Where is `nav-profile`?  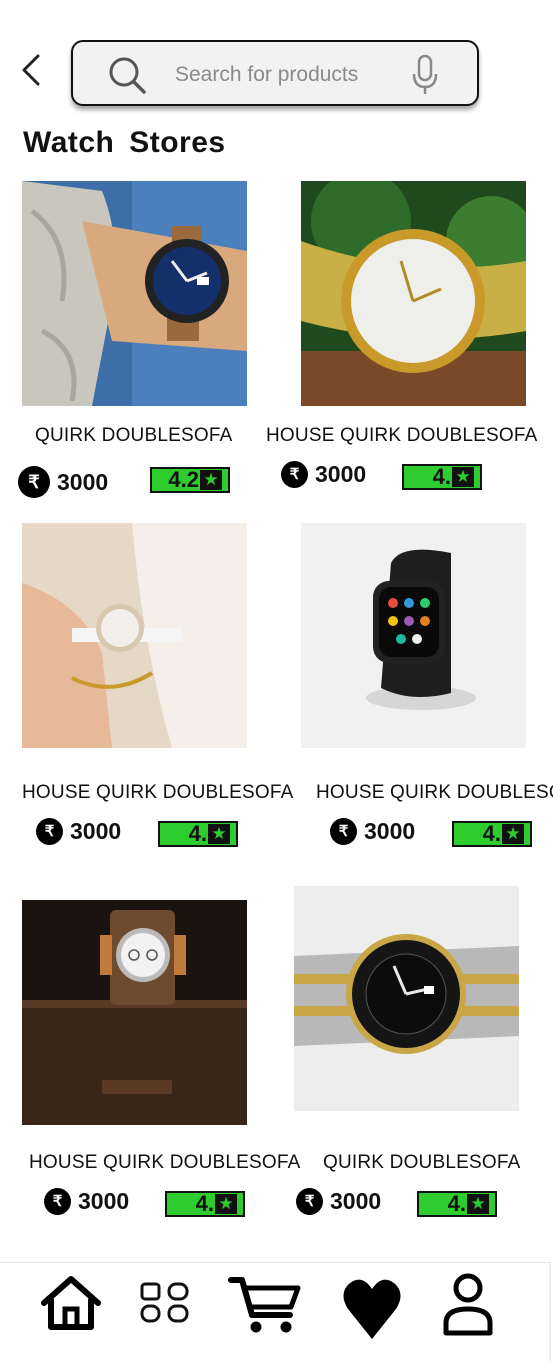 nav-profile is located at coordinates (468, 1306).